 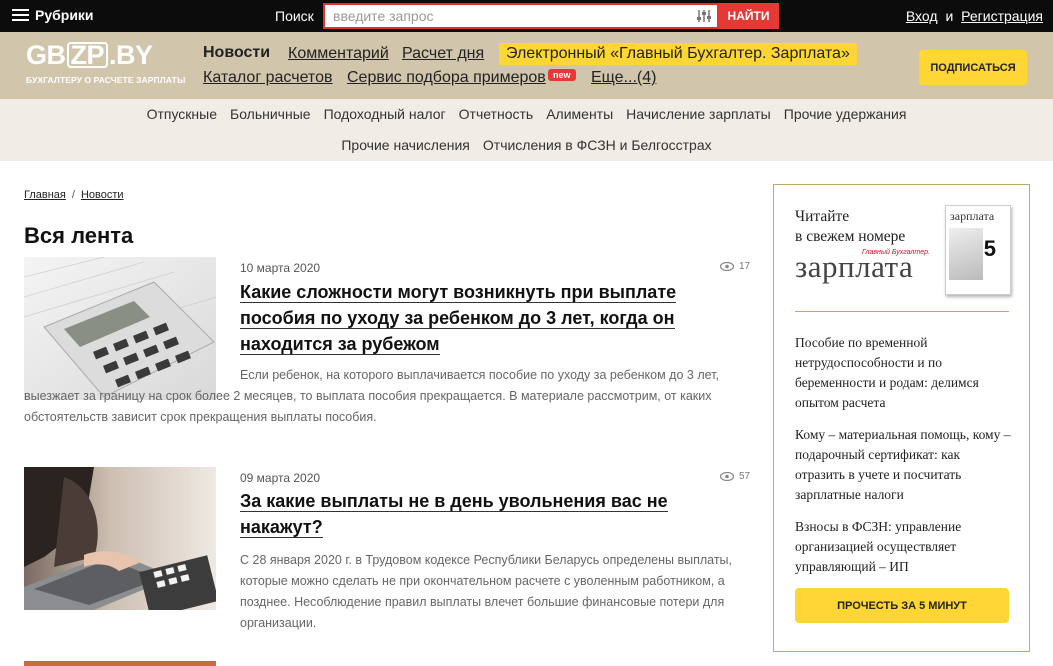 I want to click on rubric-reporting: Отчетность, so click(x=496, y=114).